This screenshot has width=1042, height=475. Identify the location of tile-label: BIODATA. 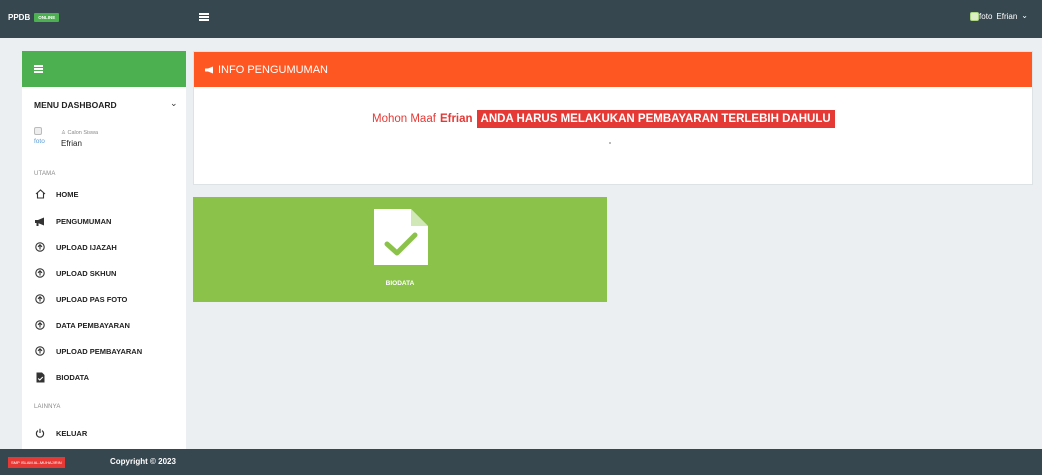
(400, 283).